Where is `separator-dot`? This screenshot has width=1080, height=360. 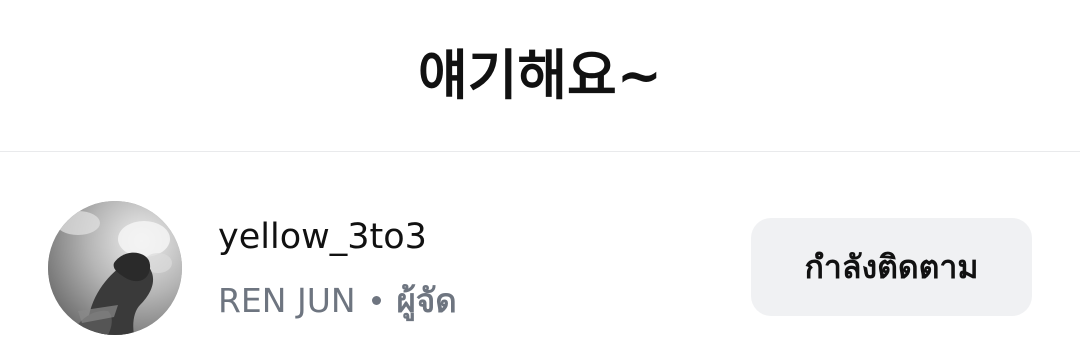 separator-dot is located at coordinates (376, 300).